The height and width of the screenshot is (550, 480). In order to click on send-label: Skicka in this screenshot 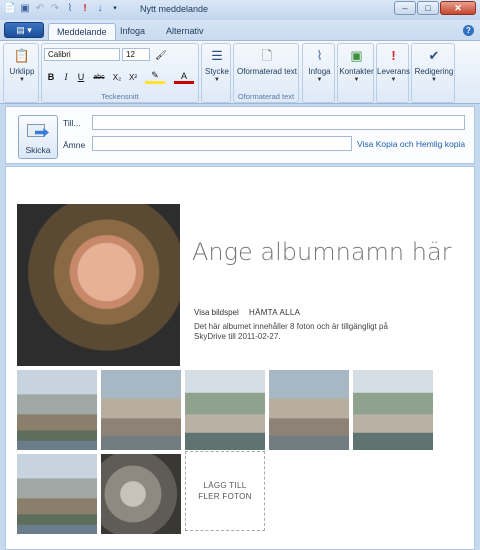, I will do `click(38, 150)`.